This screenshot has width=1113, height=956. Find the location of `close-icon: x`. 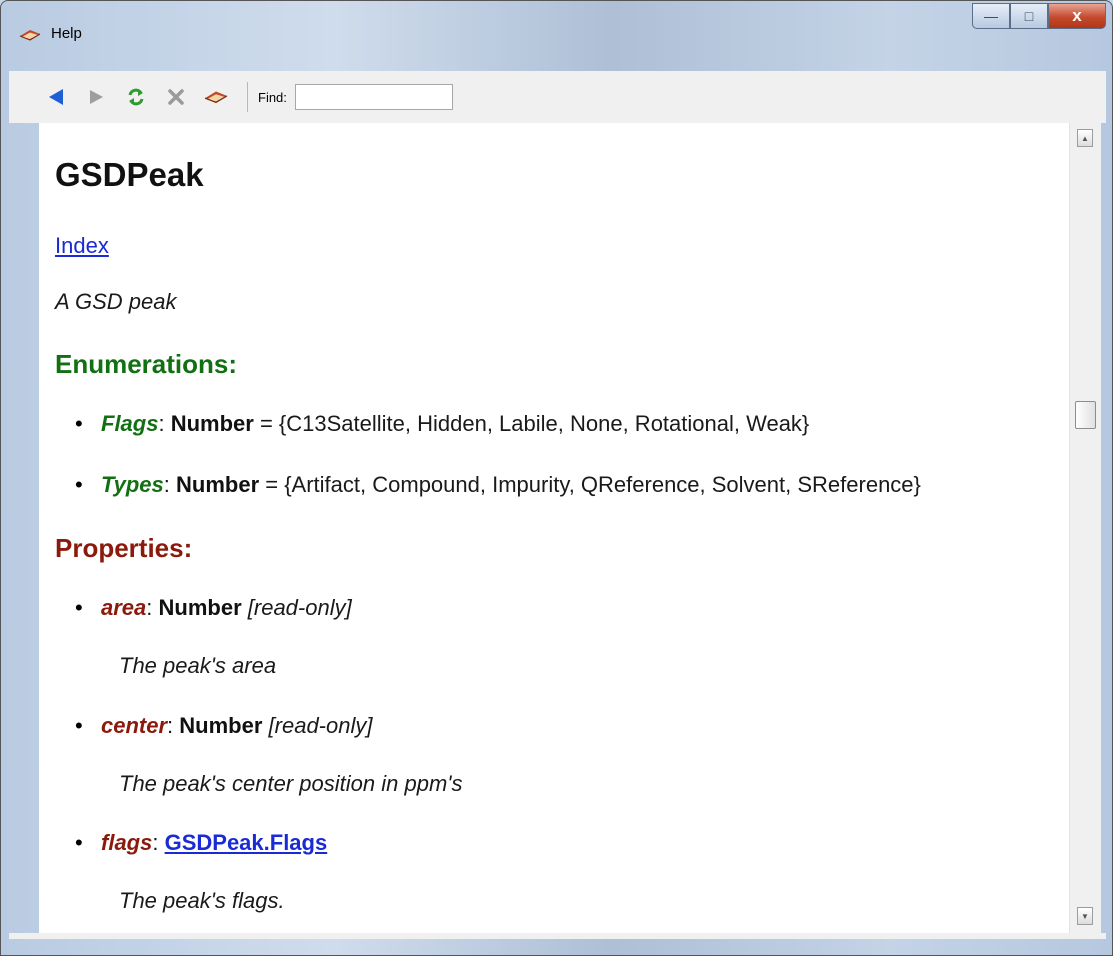

close-icon: x is located at coordinates (1077, 15).